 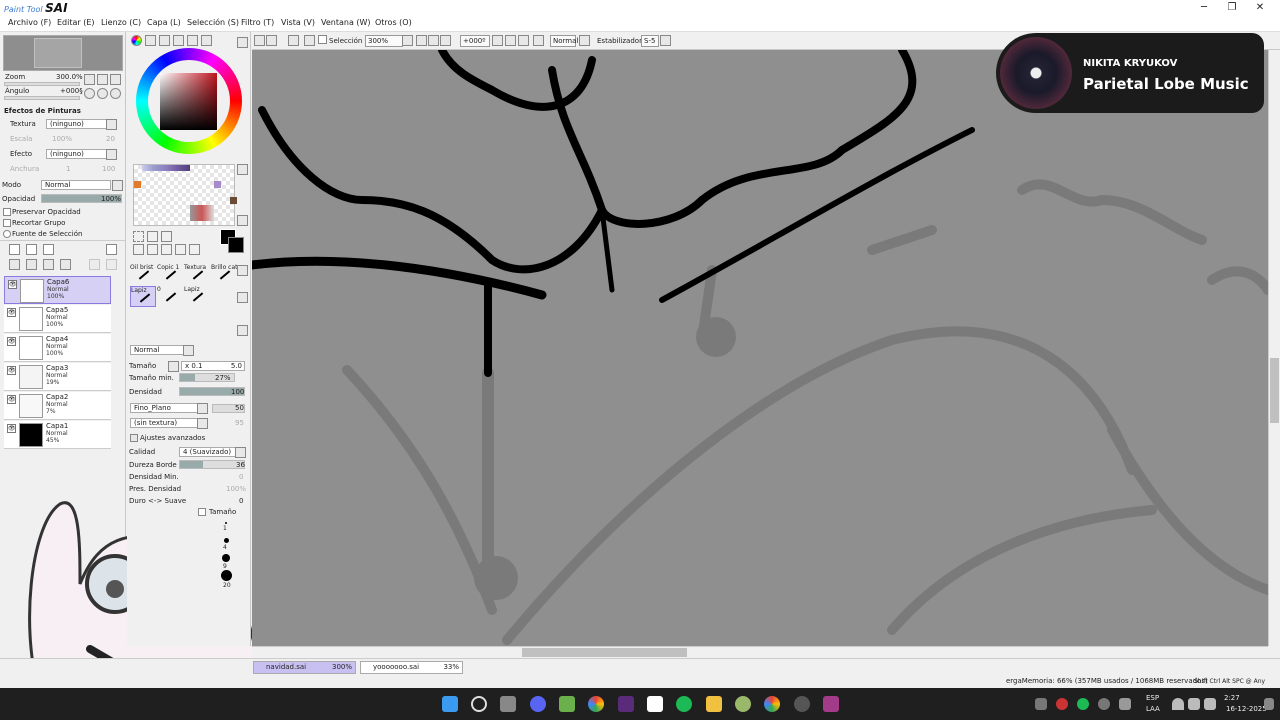 What do you see at coordinates (1260, 8) in the screenshot?
I see `close-button: ✕` at bounding box center [1260, 8].